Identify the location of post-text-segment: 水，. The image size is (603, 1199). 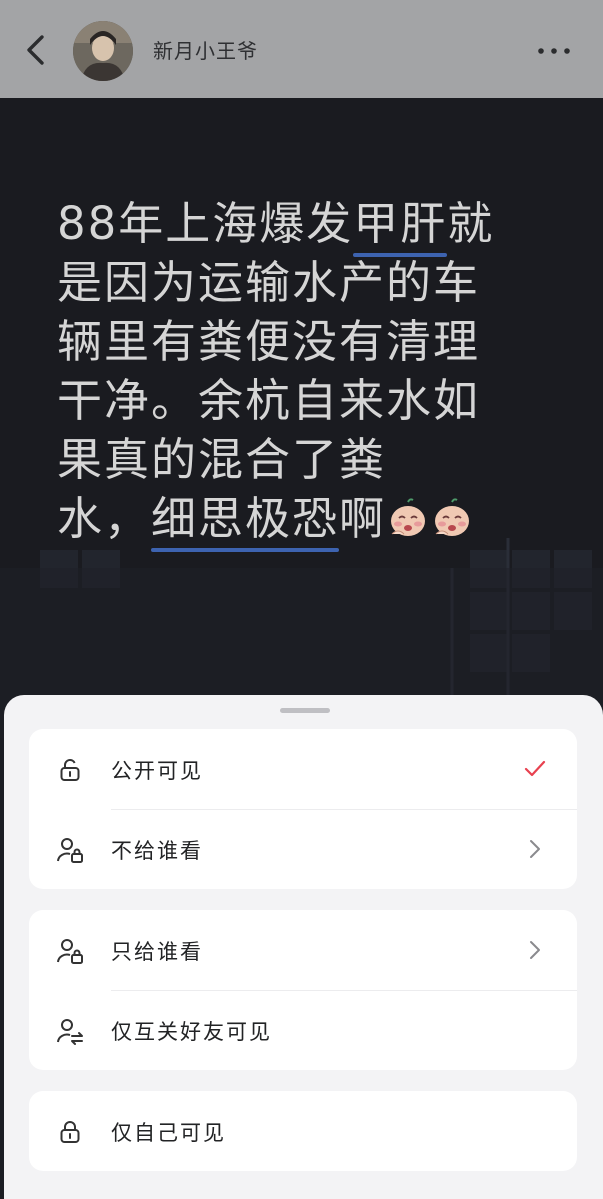
(104, 518).